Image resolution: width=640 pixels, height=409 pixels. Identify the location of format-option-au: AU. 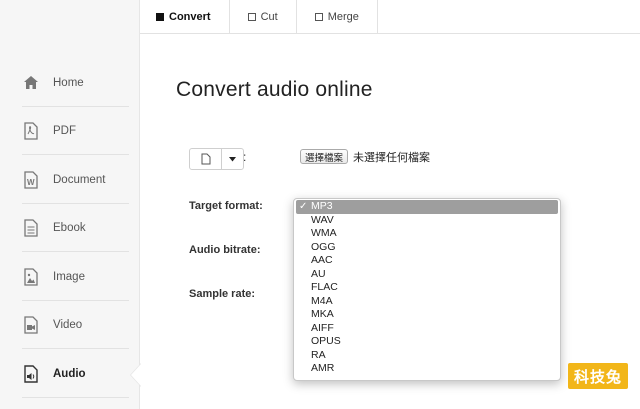
(427, 275).